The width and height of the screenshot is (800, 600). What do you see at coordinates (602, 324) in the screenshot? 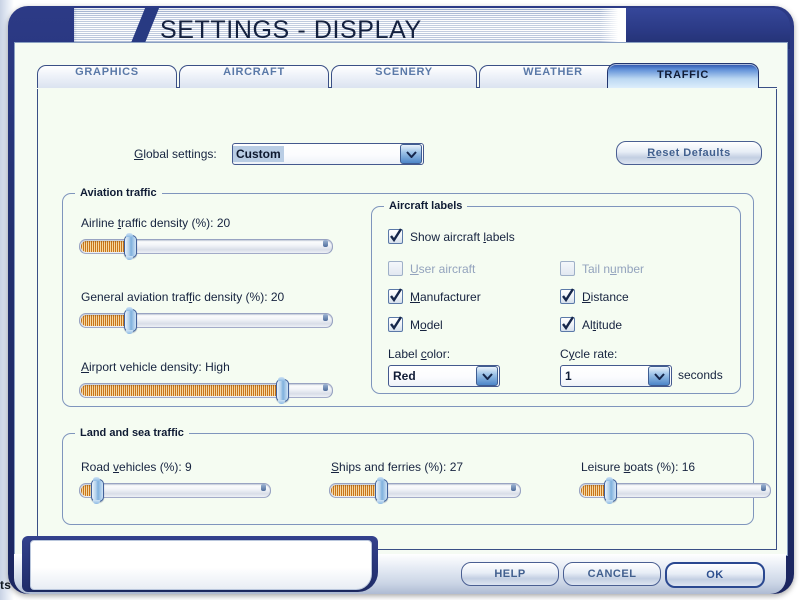
I see `checkbox-label: Altitude` at bounding box center [602, 324].